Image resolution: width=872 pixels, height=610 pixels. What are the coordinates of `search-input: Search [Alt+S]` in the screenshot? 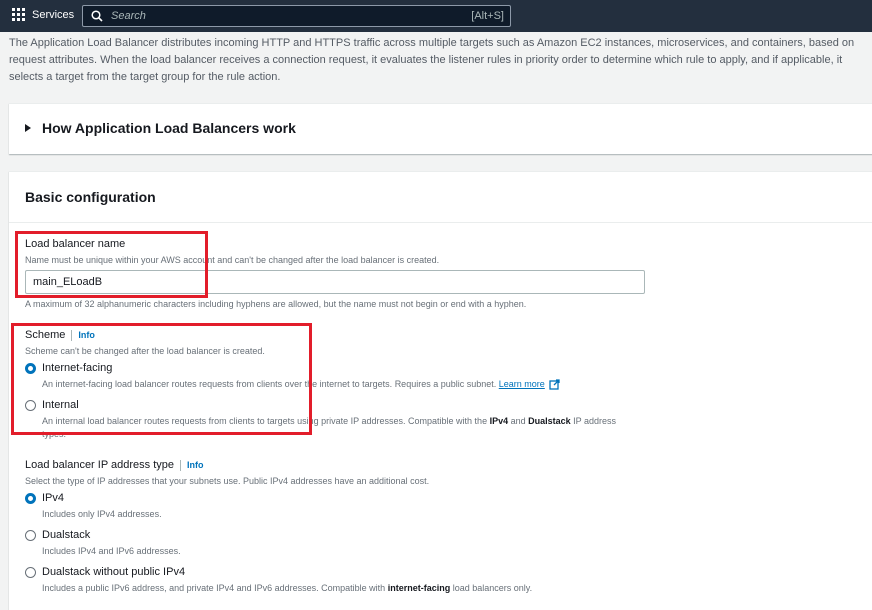 It's located at (296, 16).